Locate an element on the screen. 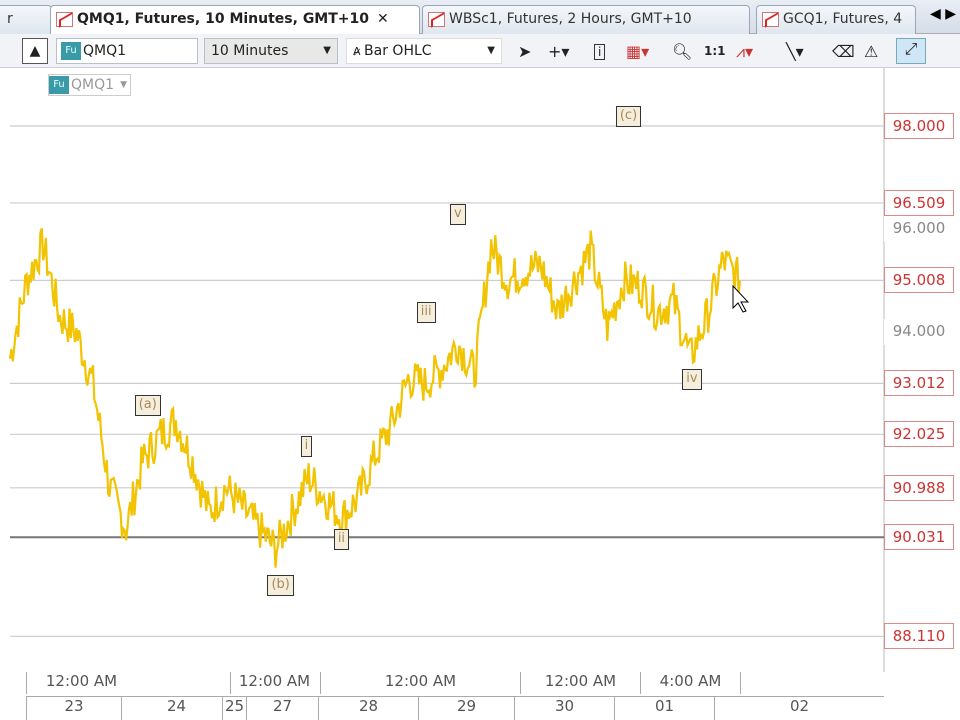 The height and width of the screenshot is (720, 960). date-label: 02 is located at coordinates (799, 708).